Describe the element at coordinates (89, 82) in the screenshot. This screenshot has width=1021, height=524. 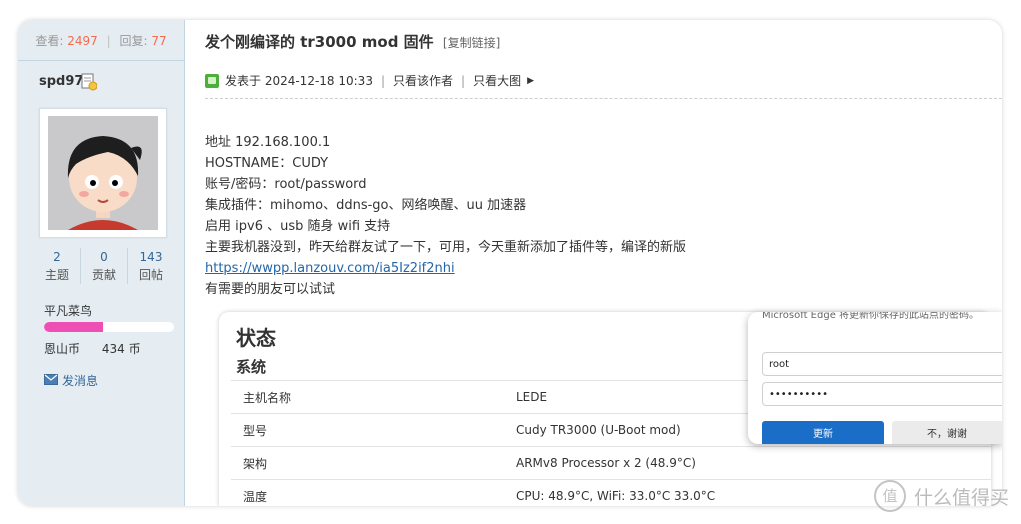
I see `user-card-icon` at that location.